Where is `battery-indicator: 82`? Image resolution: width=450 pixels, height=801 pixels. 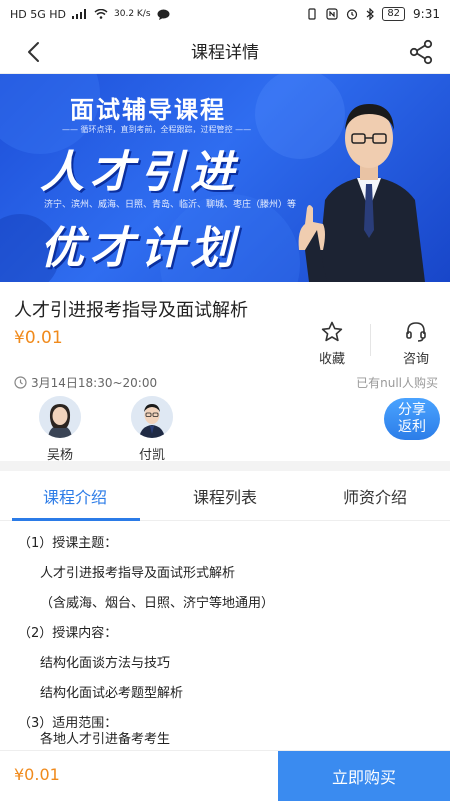 battery-indicator: 82 is located at coordinates (394, 14).